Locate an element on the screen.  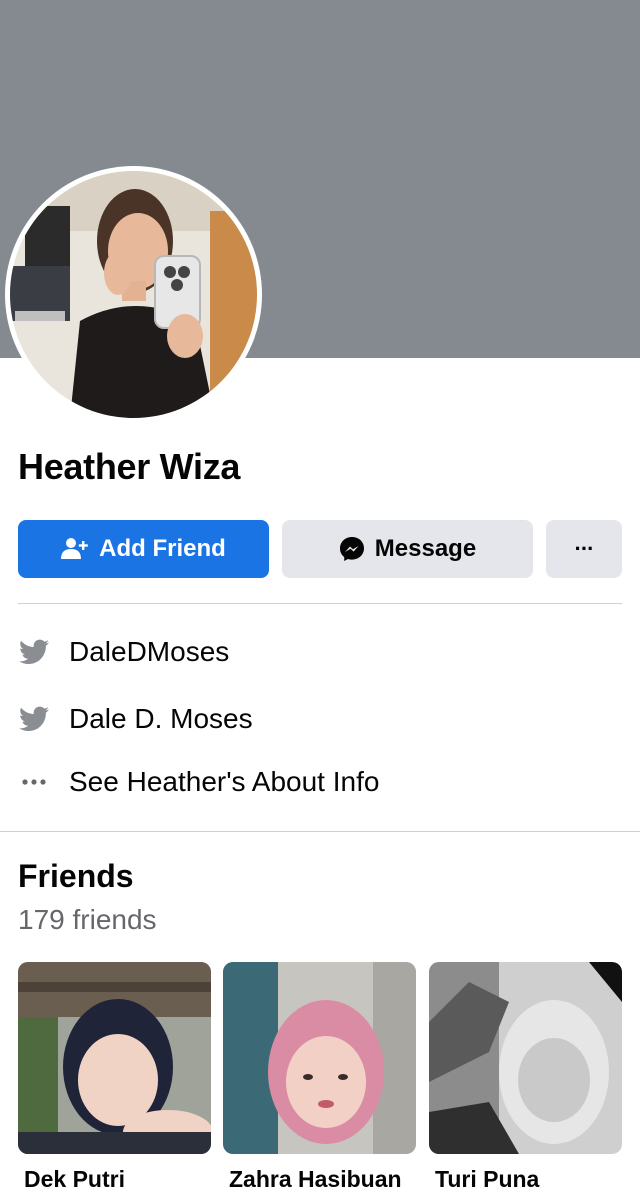
friend-name: Turi Puna is located at coordinates (525, 1179).